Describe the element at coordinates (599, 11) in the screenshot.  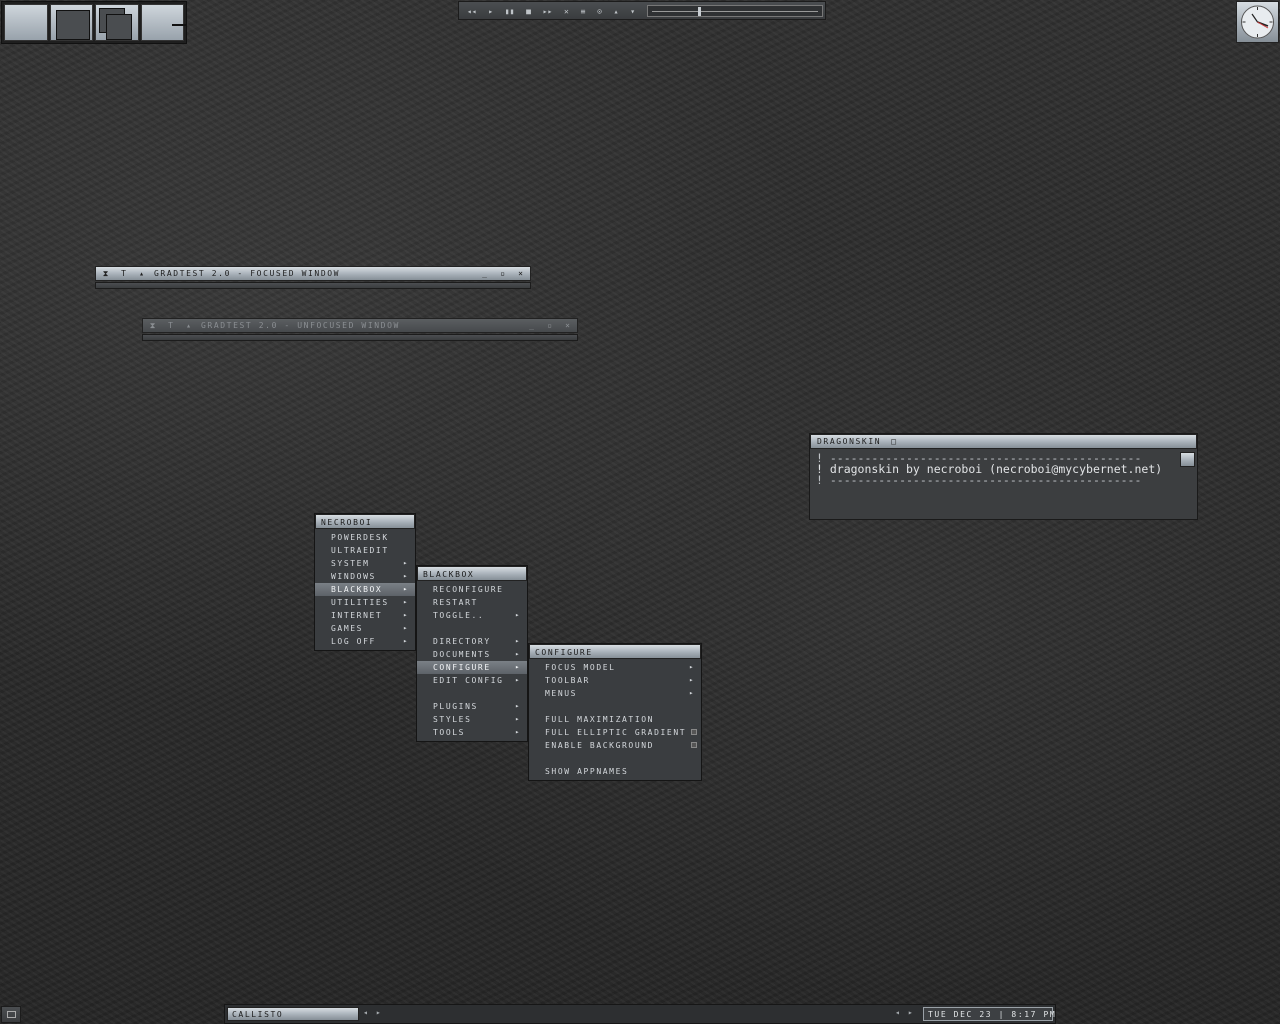
I see `target-icon: ⊙` at that location.